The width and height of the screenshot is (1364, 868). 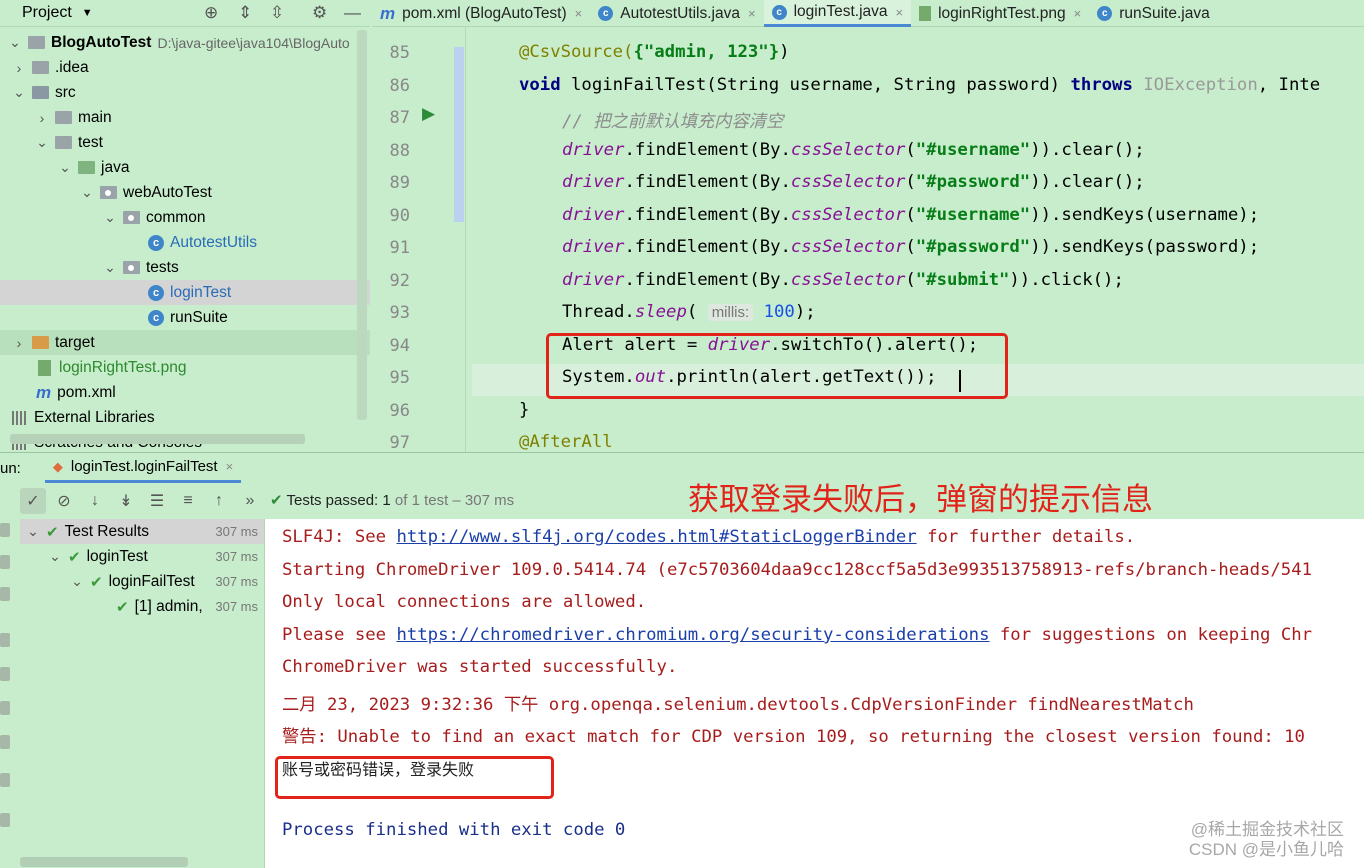 I want to click on tab-label: runSuite.java, so click(x=1164, y=13).